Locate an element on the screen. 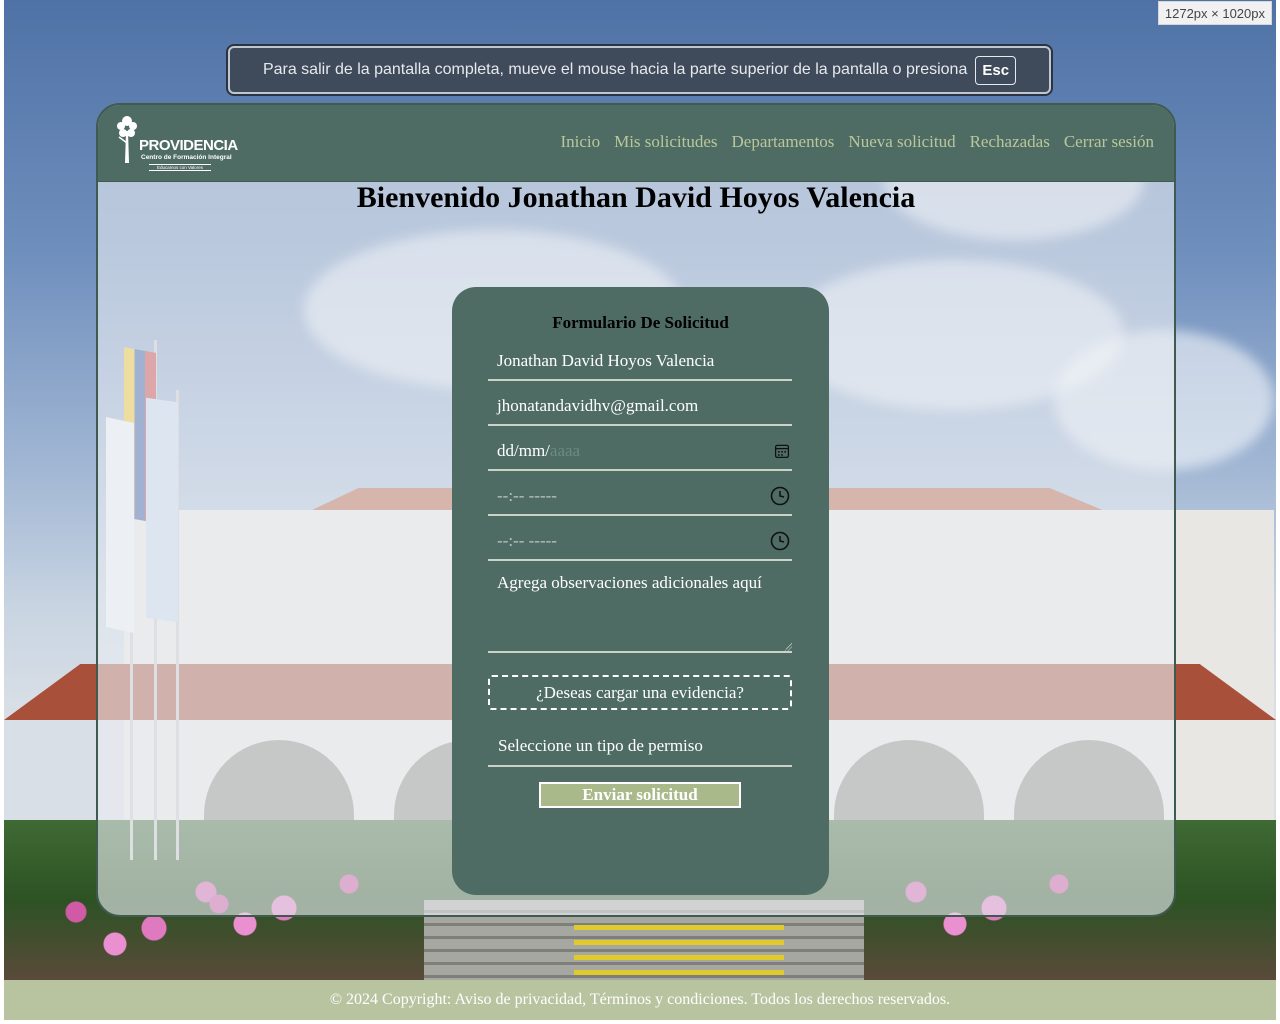  nav-link-departamentos: Departamentos is located at coordinates (783, 142).